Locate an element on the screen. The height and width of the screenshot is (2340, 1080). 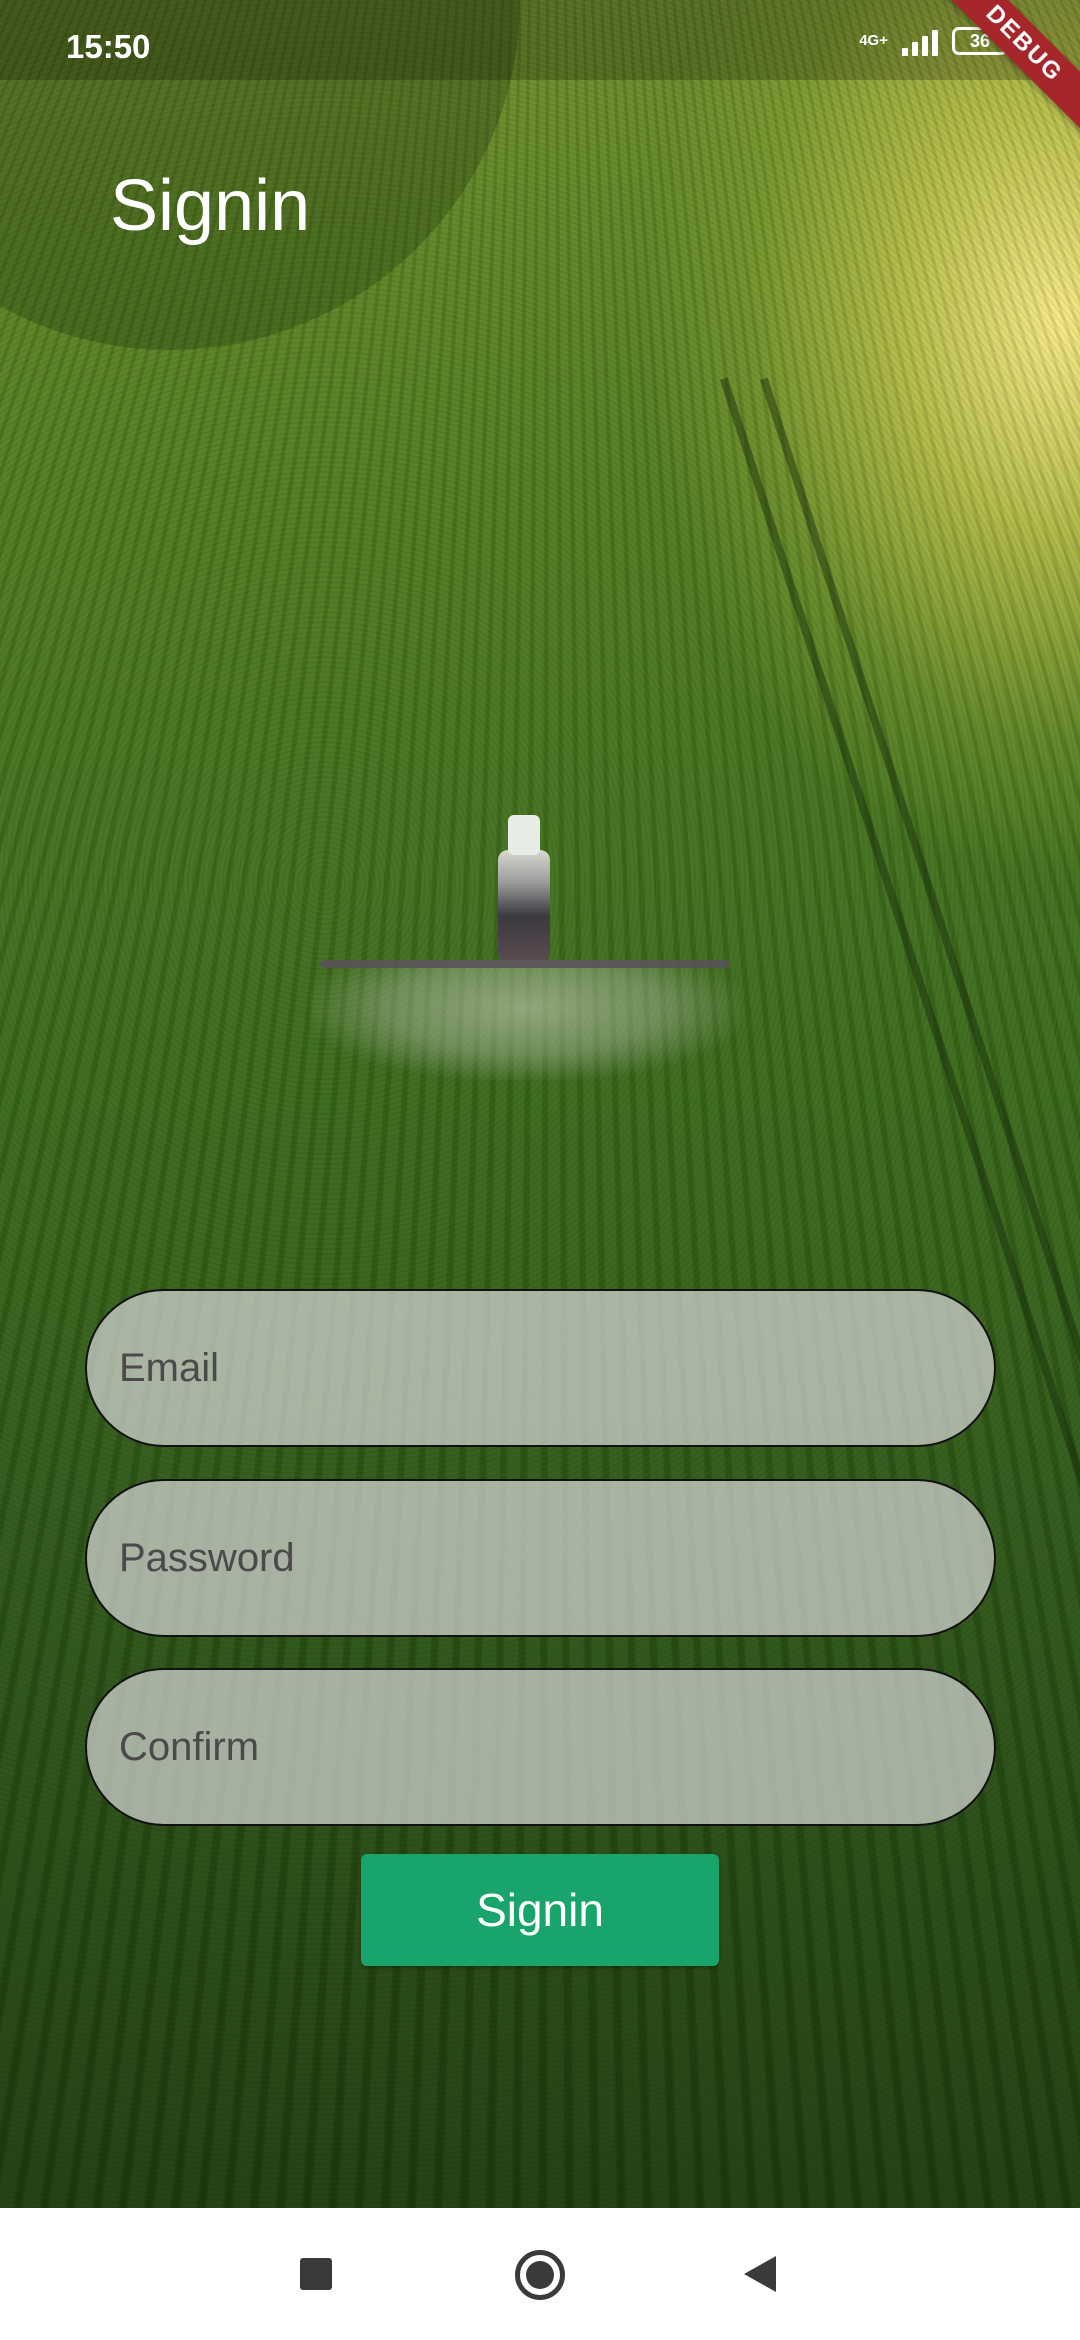
email-input is located at coordinates (540, 1368).